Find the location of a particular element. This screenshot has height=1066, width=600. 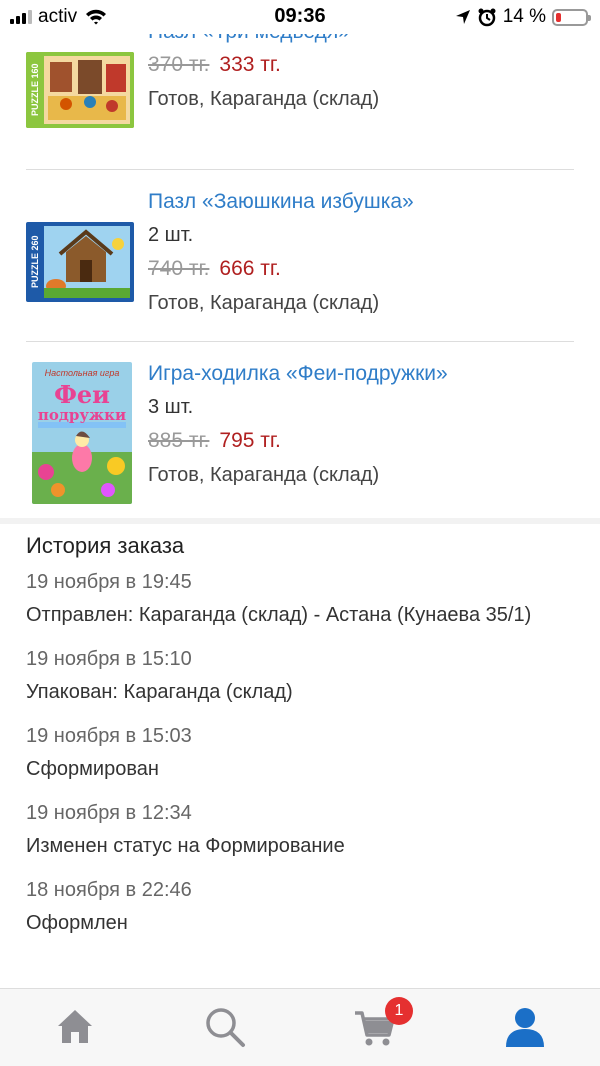

new-price: 333 тг. is located at coordinates (250, 64).